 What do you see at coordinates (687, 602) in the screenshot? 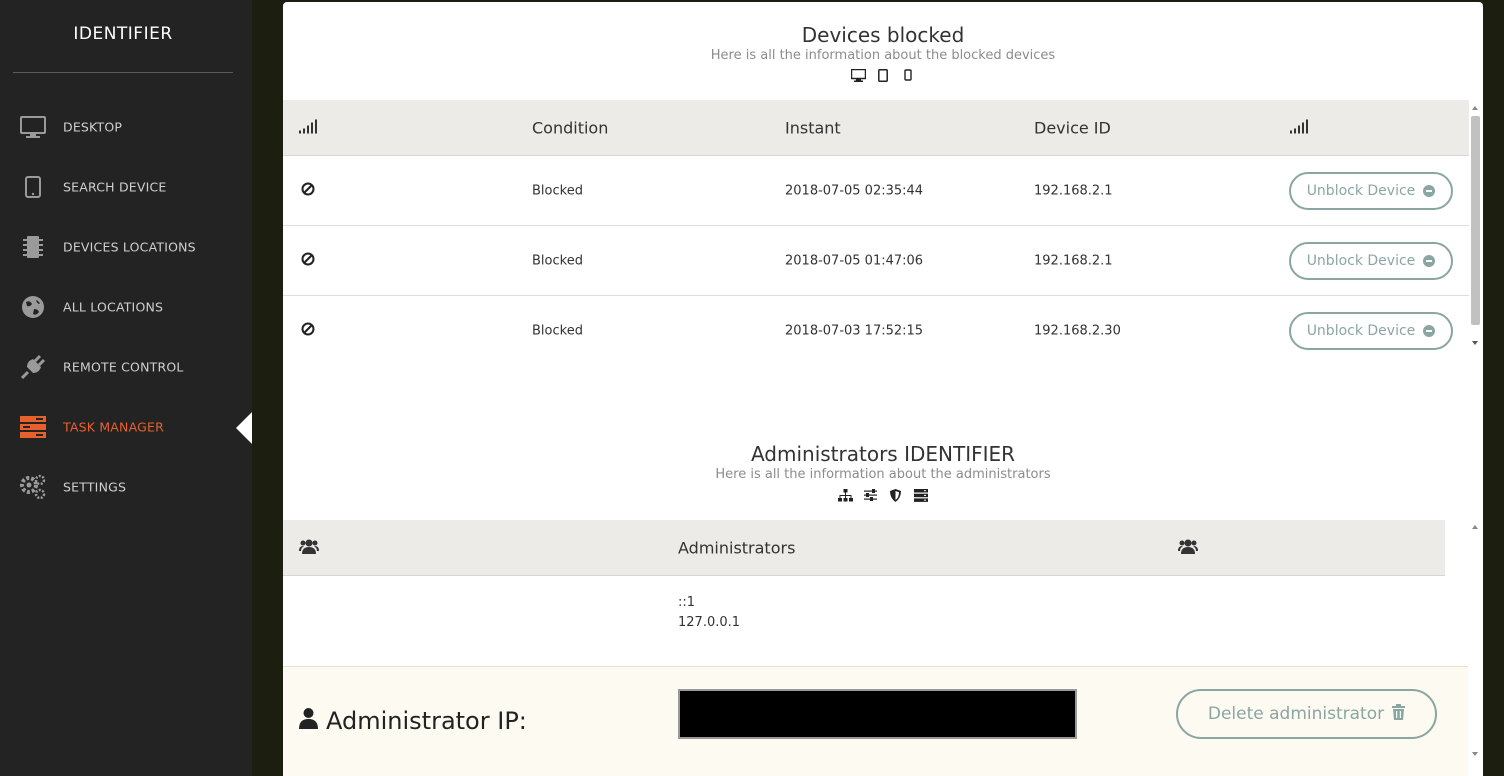
I see `list-item: ::1` at bounding box center [687, 602].